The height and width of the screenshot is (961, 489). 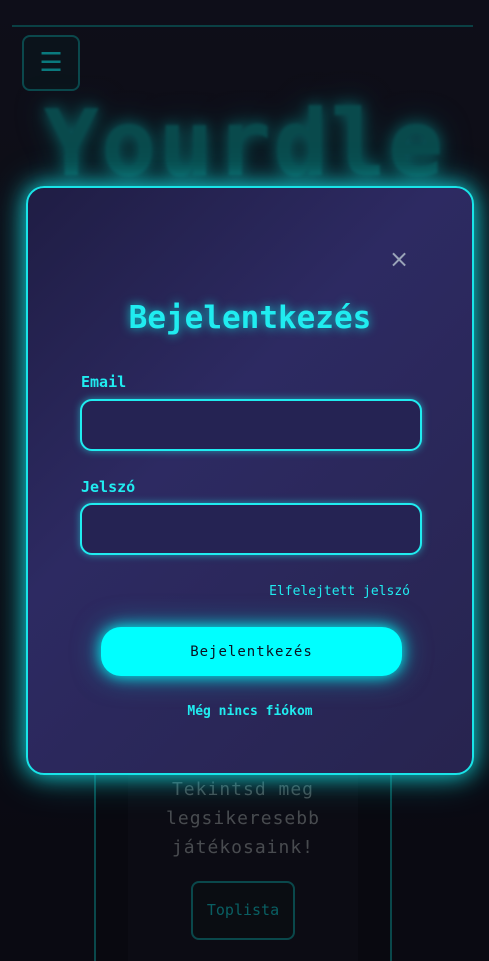 I want to click on email-field, so click(x=251, y=425).